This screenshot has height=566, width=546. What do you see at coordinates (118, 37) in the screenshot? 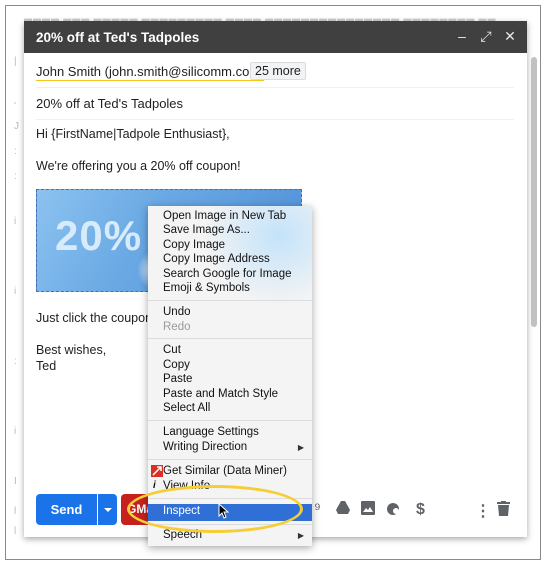
I see `compose-title: 20% off at Ted's Tadpoles` at bounding box center [118, 37].